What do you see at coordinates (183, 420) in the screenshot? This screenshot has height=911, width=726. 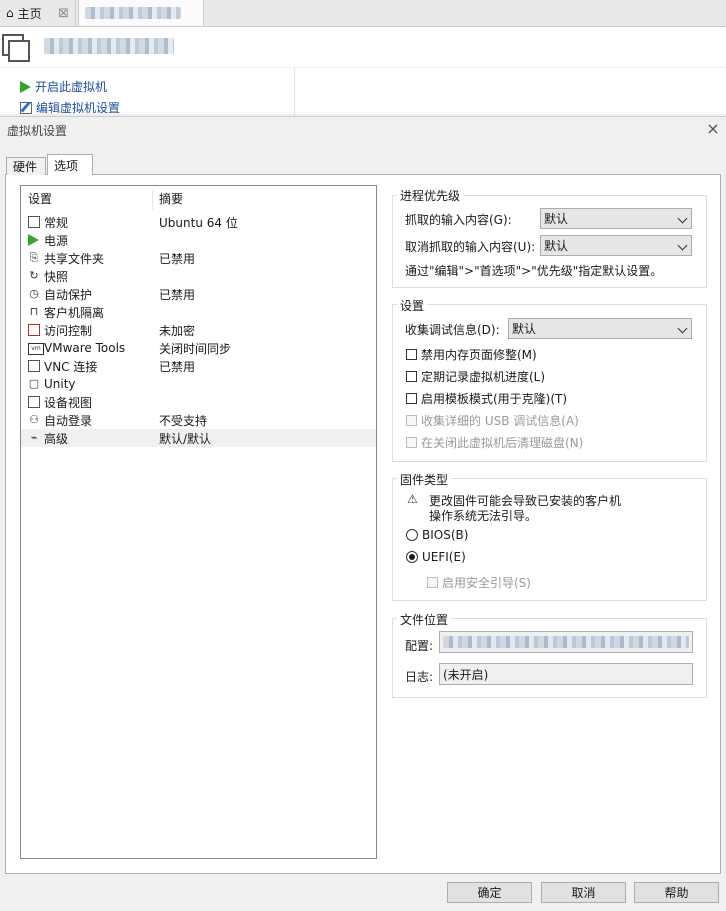 I see `list-item-summary: 不受支持` at bounding box center [183, 420].